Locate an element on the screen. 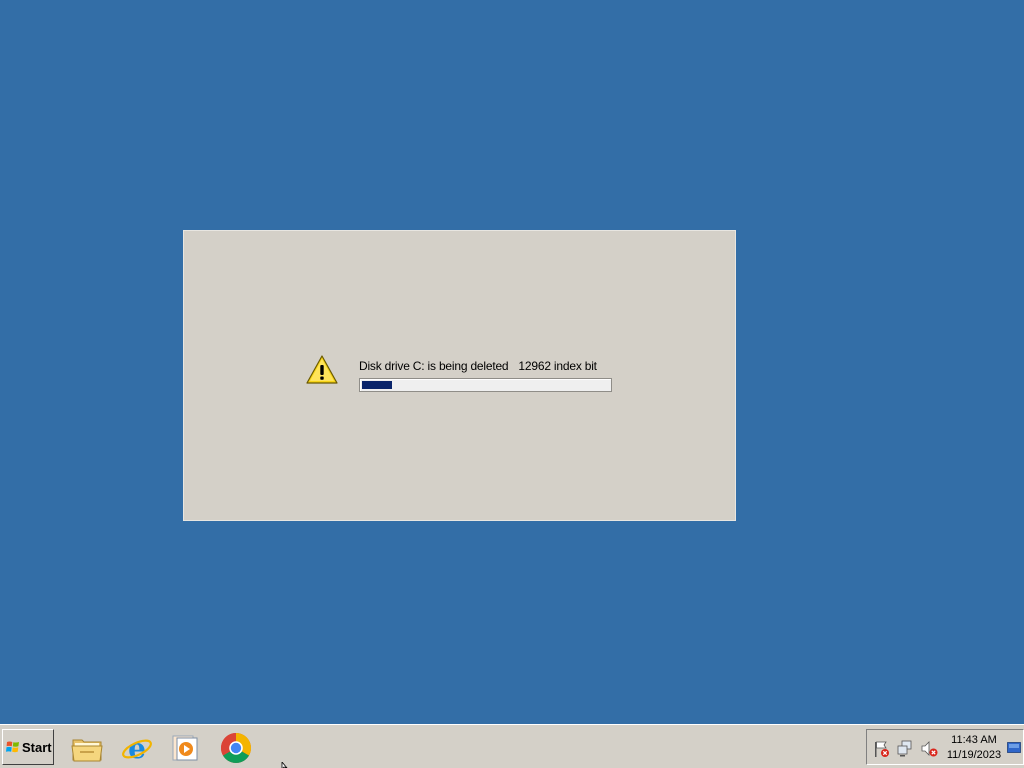 The image size is (1024, 768). ie-icon: e is located at coordinates (137, 748).